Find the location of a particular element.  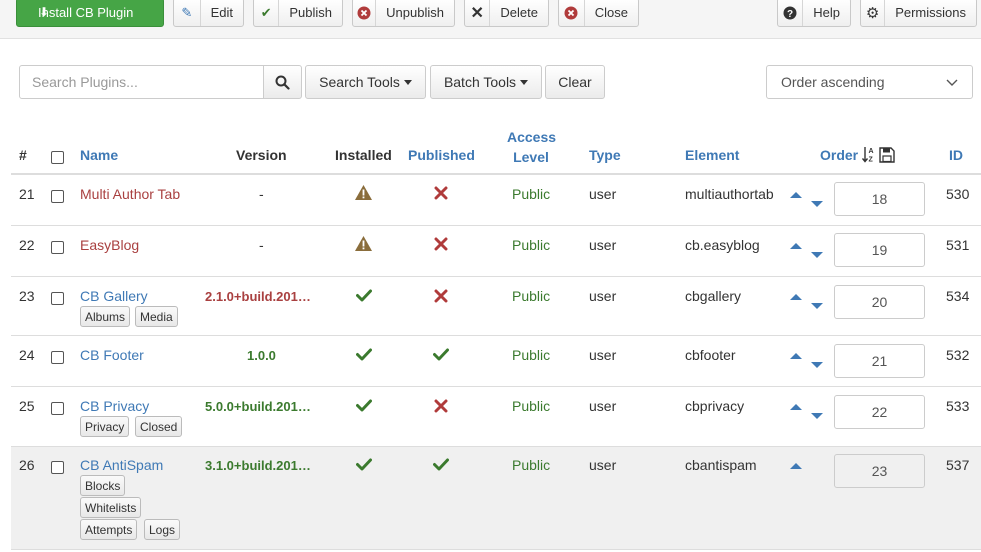

tab-tag-button: Whitelists is located at coordinates (111, 507).